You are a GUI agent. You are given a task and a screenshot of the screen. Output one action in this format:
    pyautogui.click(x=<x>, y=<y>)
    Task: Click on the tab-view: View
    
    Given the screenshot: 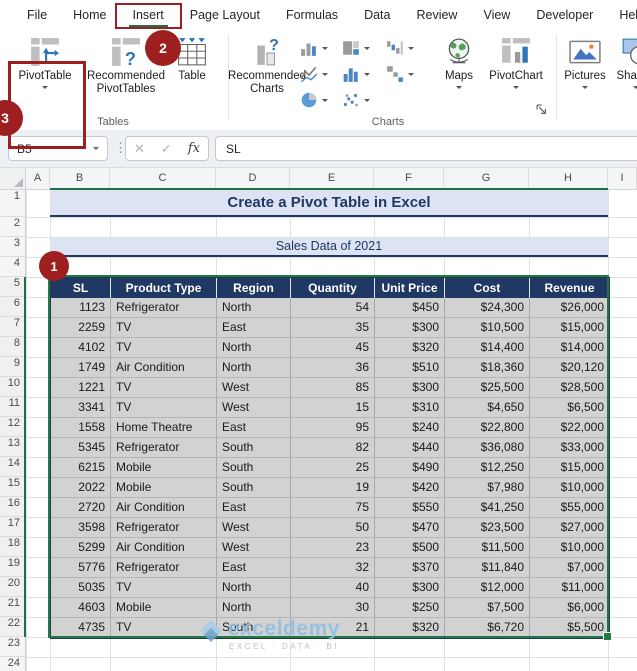 What is the action you would take?
    pyautogui.click(x=496, y=15)
    